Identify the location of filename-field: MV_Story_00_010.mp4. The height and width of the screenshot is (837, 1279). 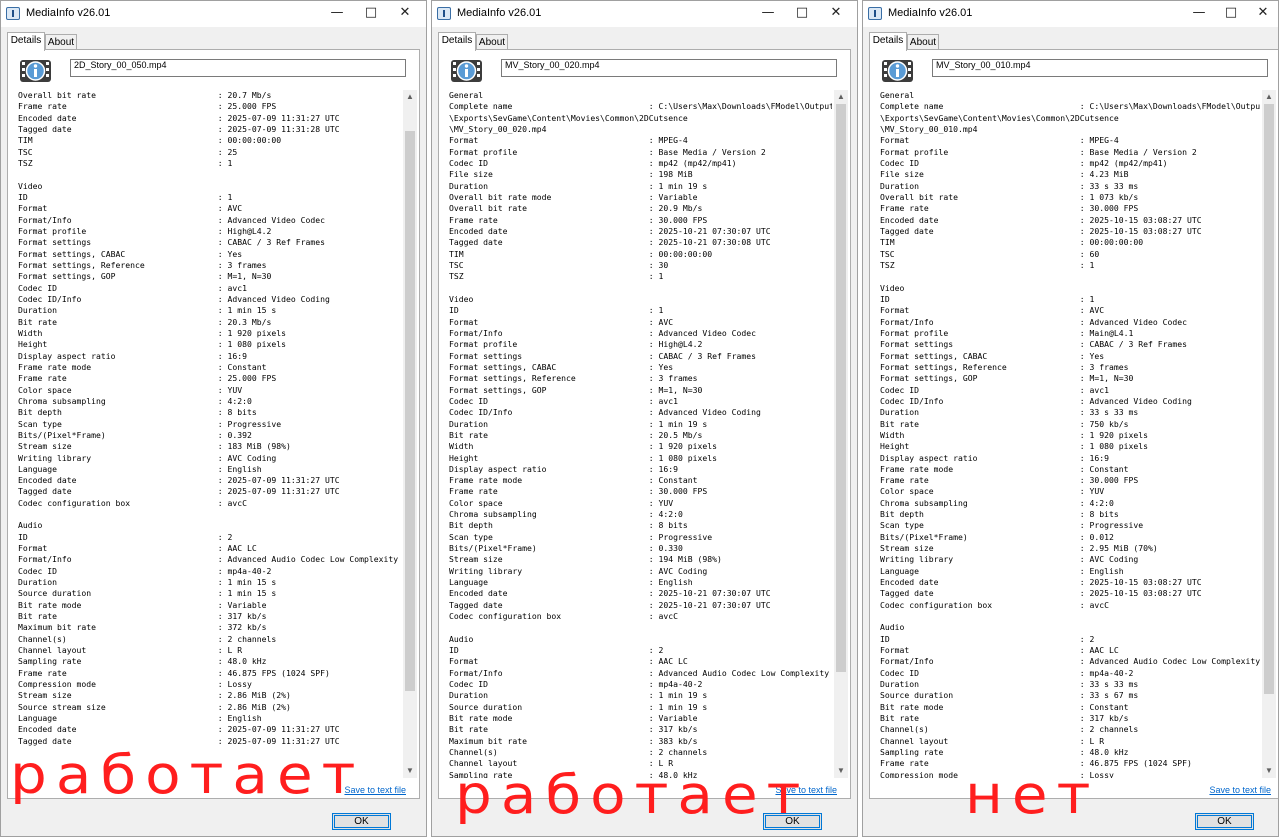
(1100, 68).